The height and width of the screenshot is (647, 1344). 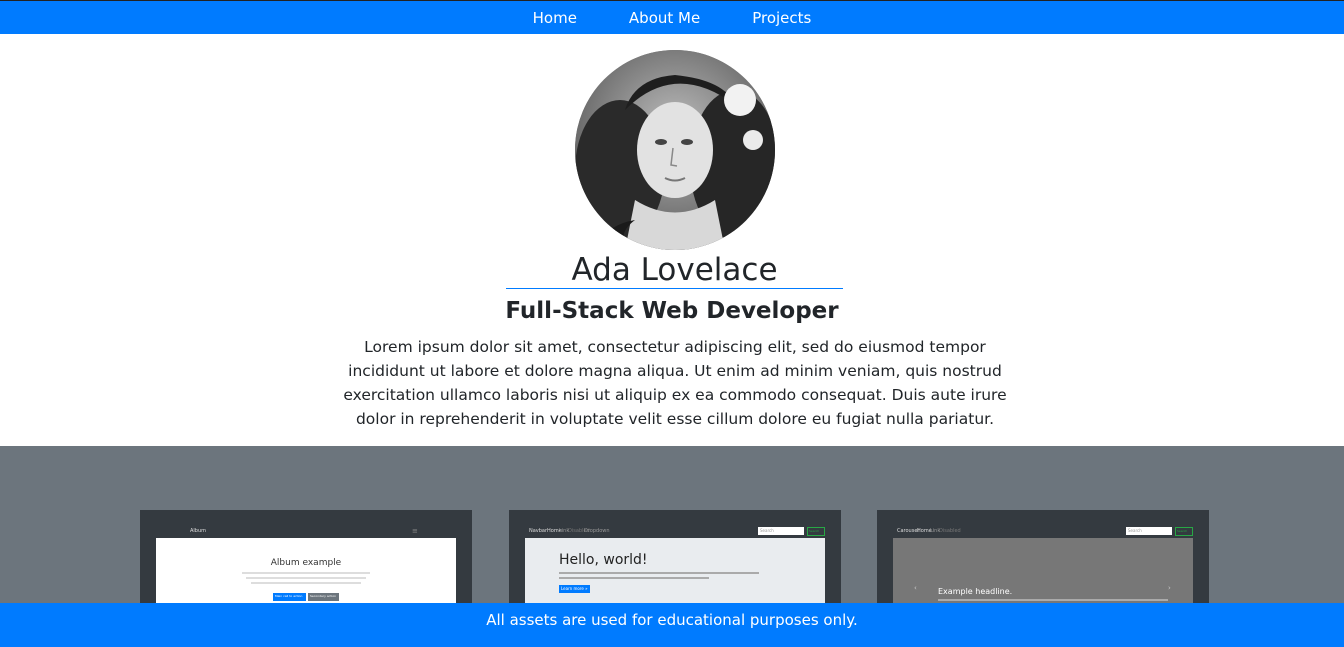 I want to click on thumb-link: Dropdown, so click(x=597, y=531).